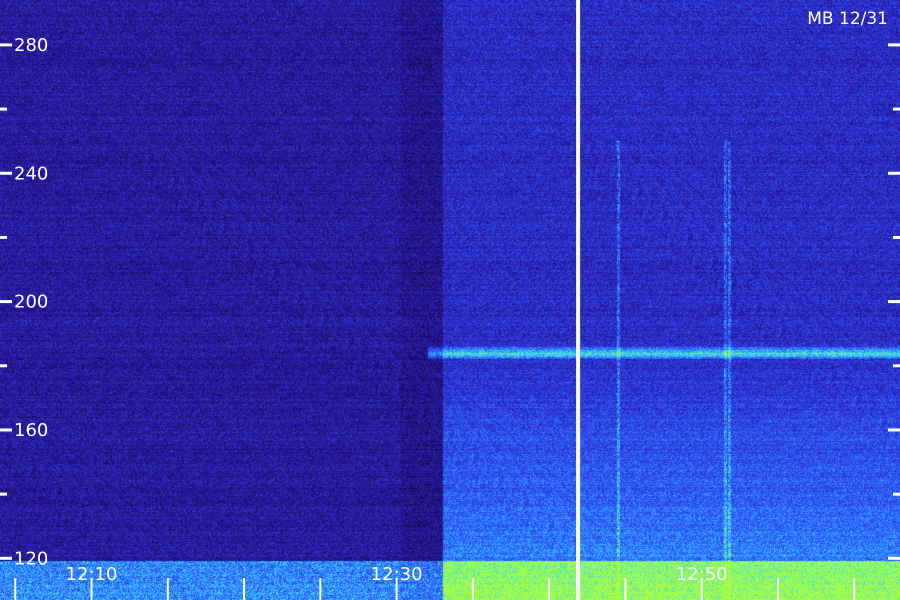 Image resolution: width=900 pixels, height=600 pixels. What do you see at coordinates (31, 430) in the screenshot?
I see `y-tick-label: 160` at bounding box center [31, 430].